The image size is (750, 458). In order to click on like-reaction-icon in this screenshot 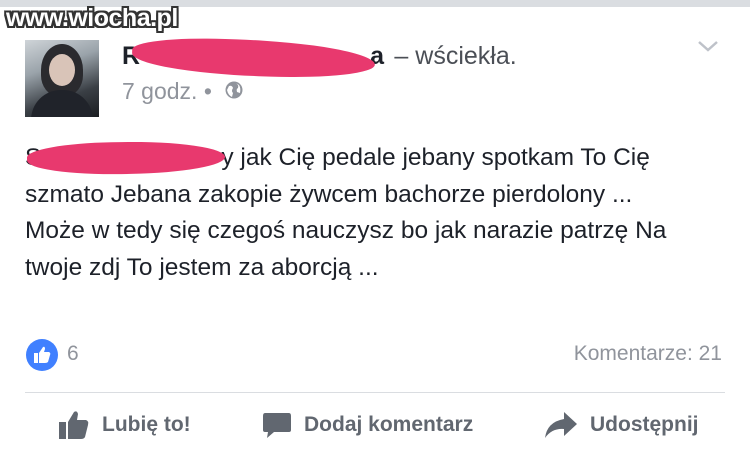, I will do `click(42, 355)`.